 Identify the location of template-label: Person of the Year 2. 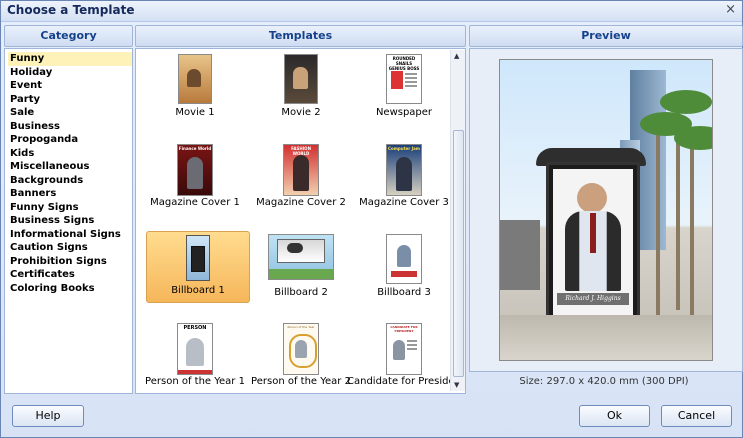
(301, 381).